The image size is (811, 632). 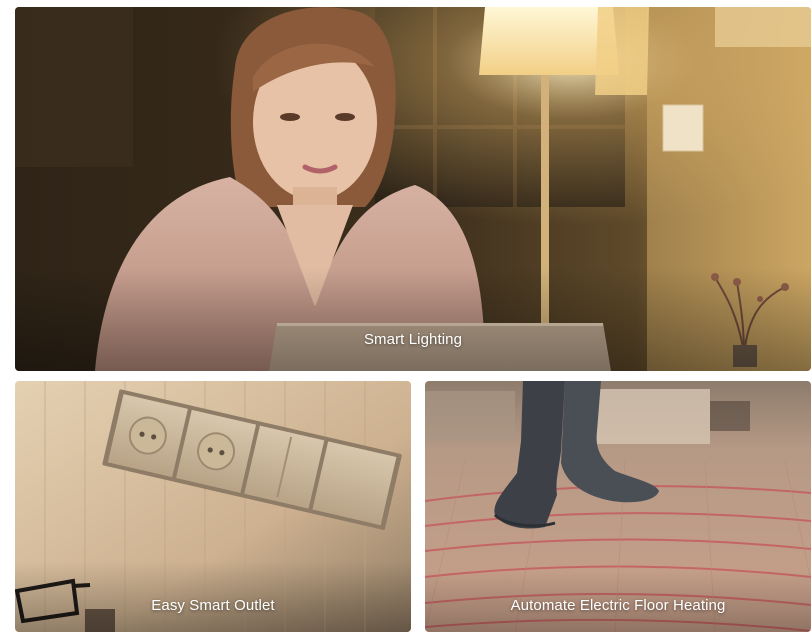 What do you see at coordinates (413, 339) in the screenshot?
I see `smart-lighting-caption: Smart Lighting` at bounding box center [413, 339].